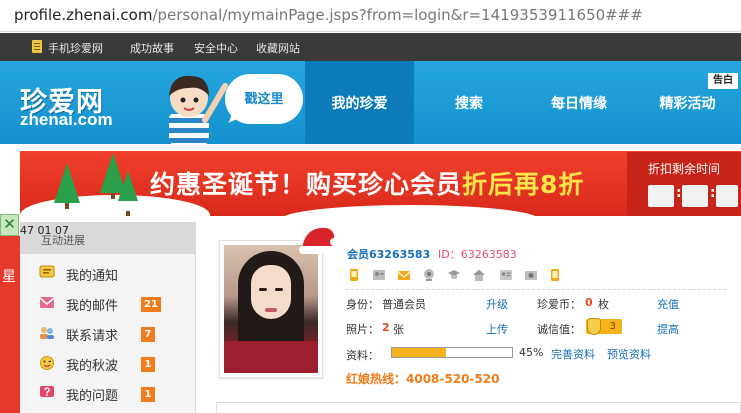 This screenshot has width=741, height=413. Describe the element at coordinates (66, 120) in the screenshot. I see `site-logo-domain: zhenai.com` at that location.